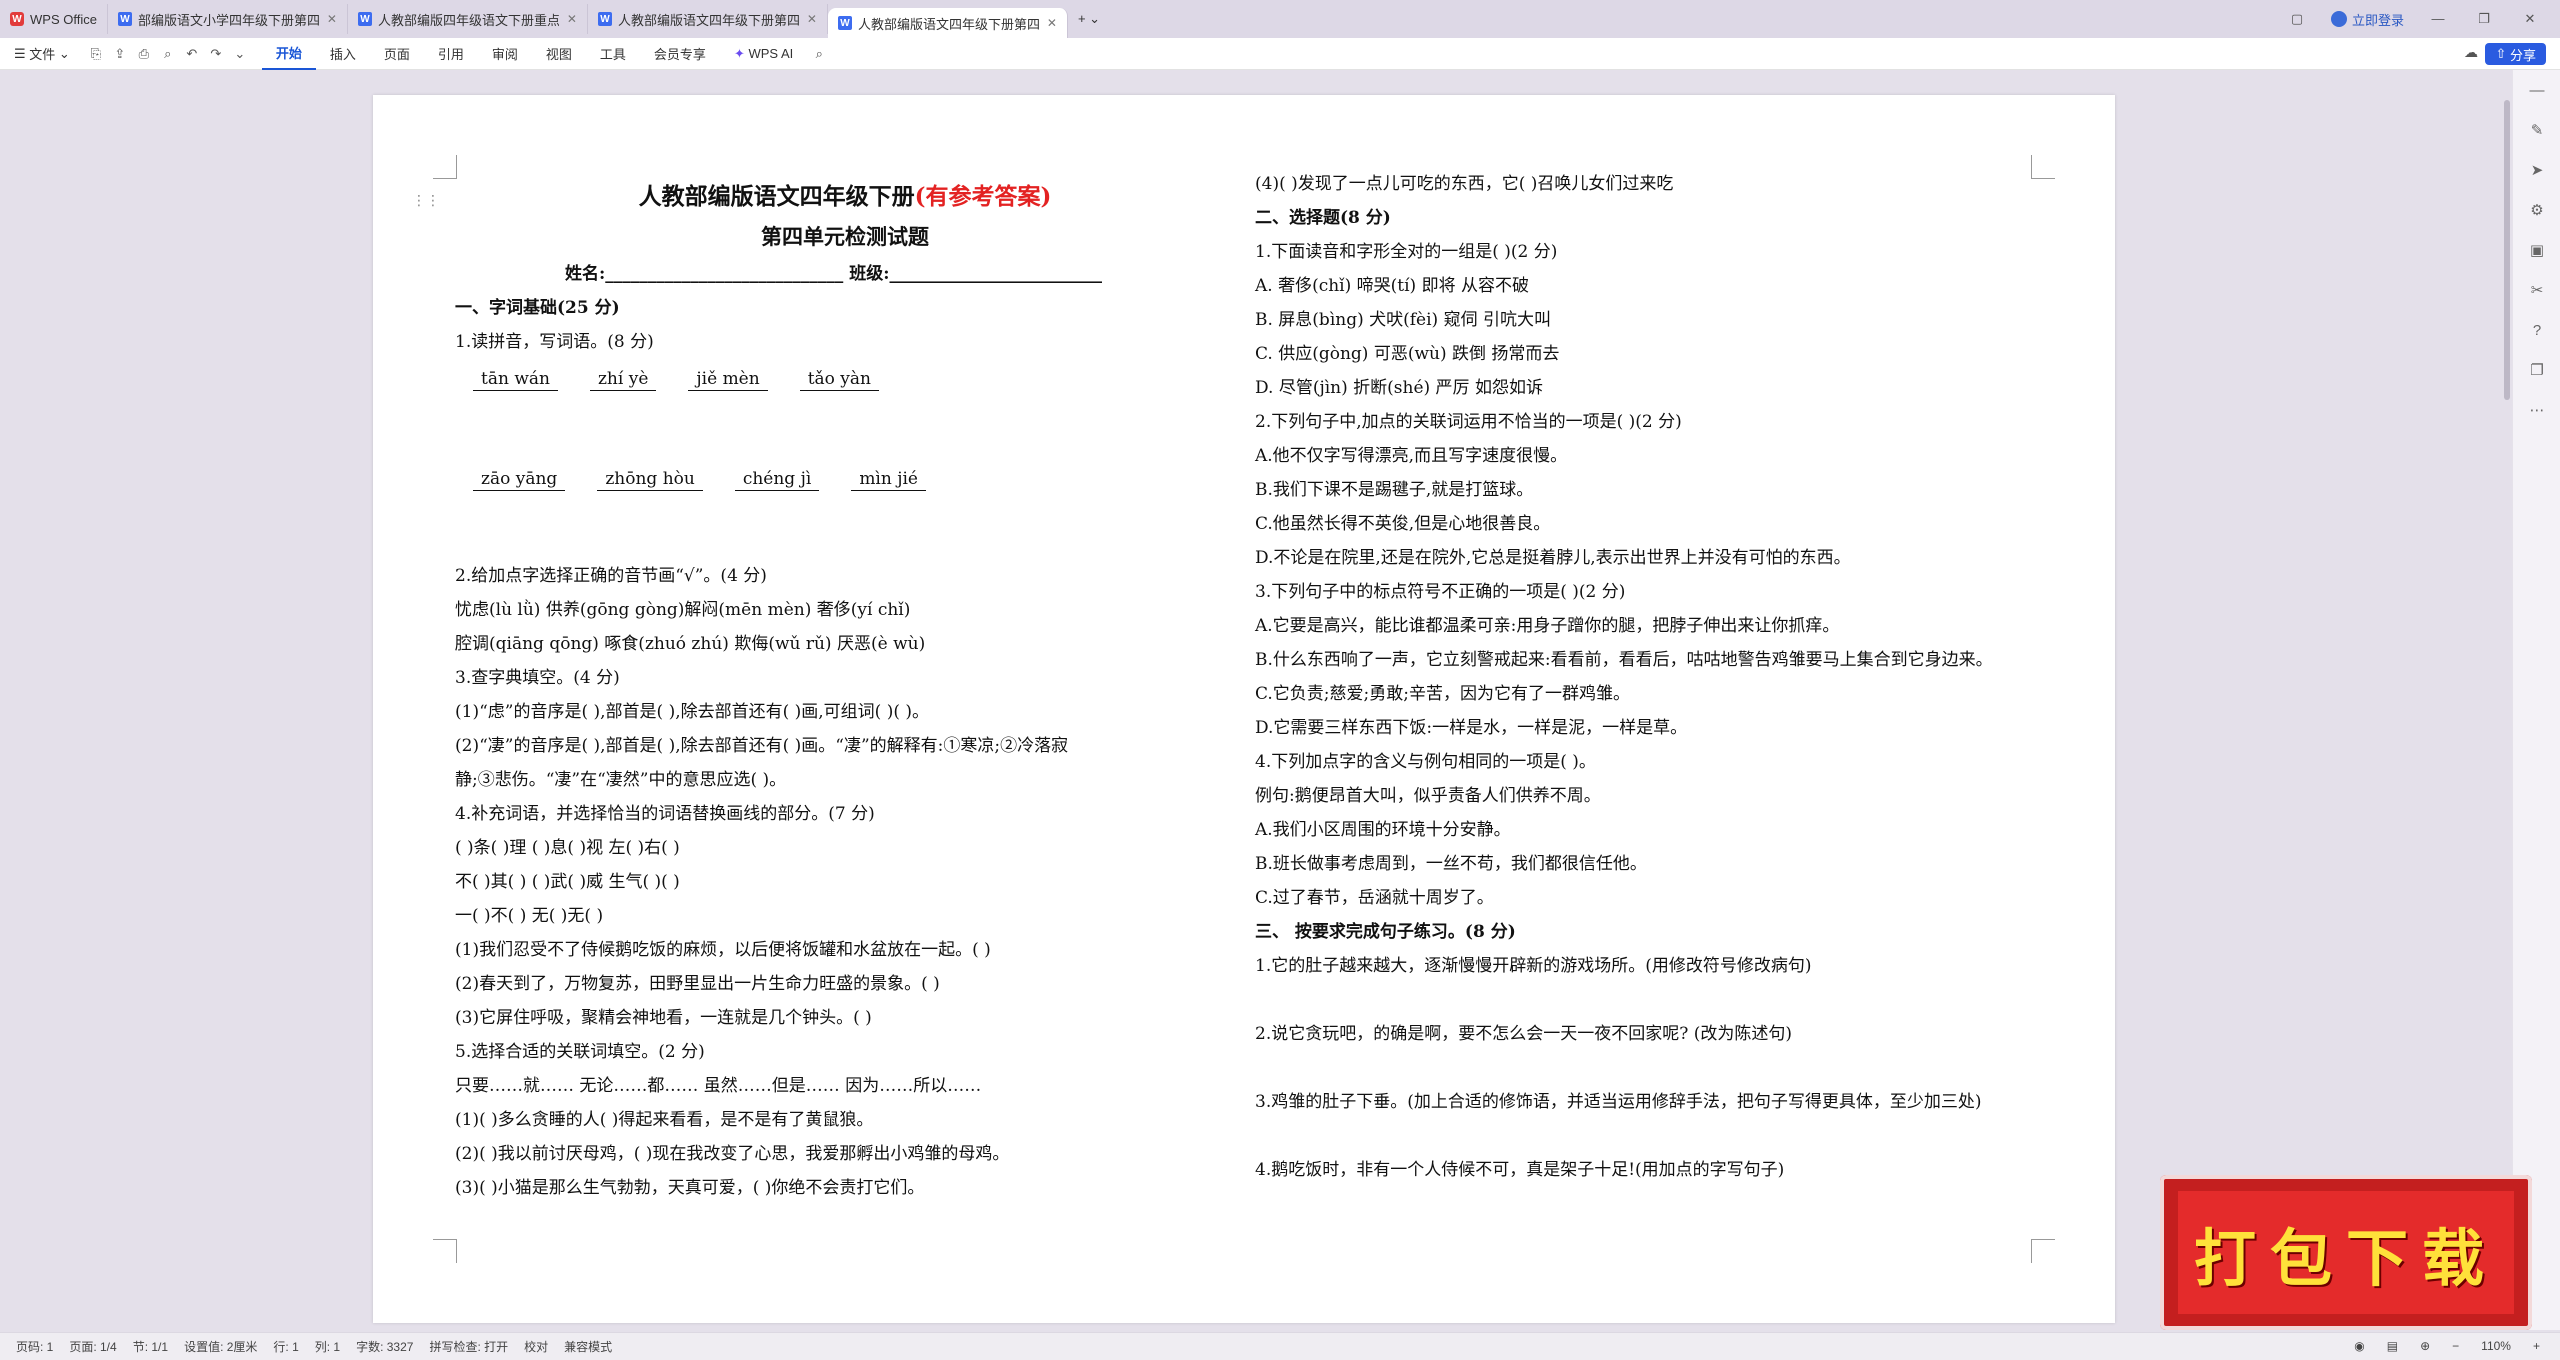 Image resolution: width=2560 pixels, height=1360 pixels. What do you see at coordinates (690, 1188) in the screenshot?
I see `text-line: (3)( )小猫是那么生气勃勃，天真可爱，( )你绝不会责打它们。` at bounding box center [690, 1188].